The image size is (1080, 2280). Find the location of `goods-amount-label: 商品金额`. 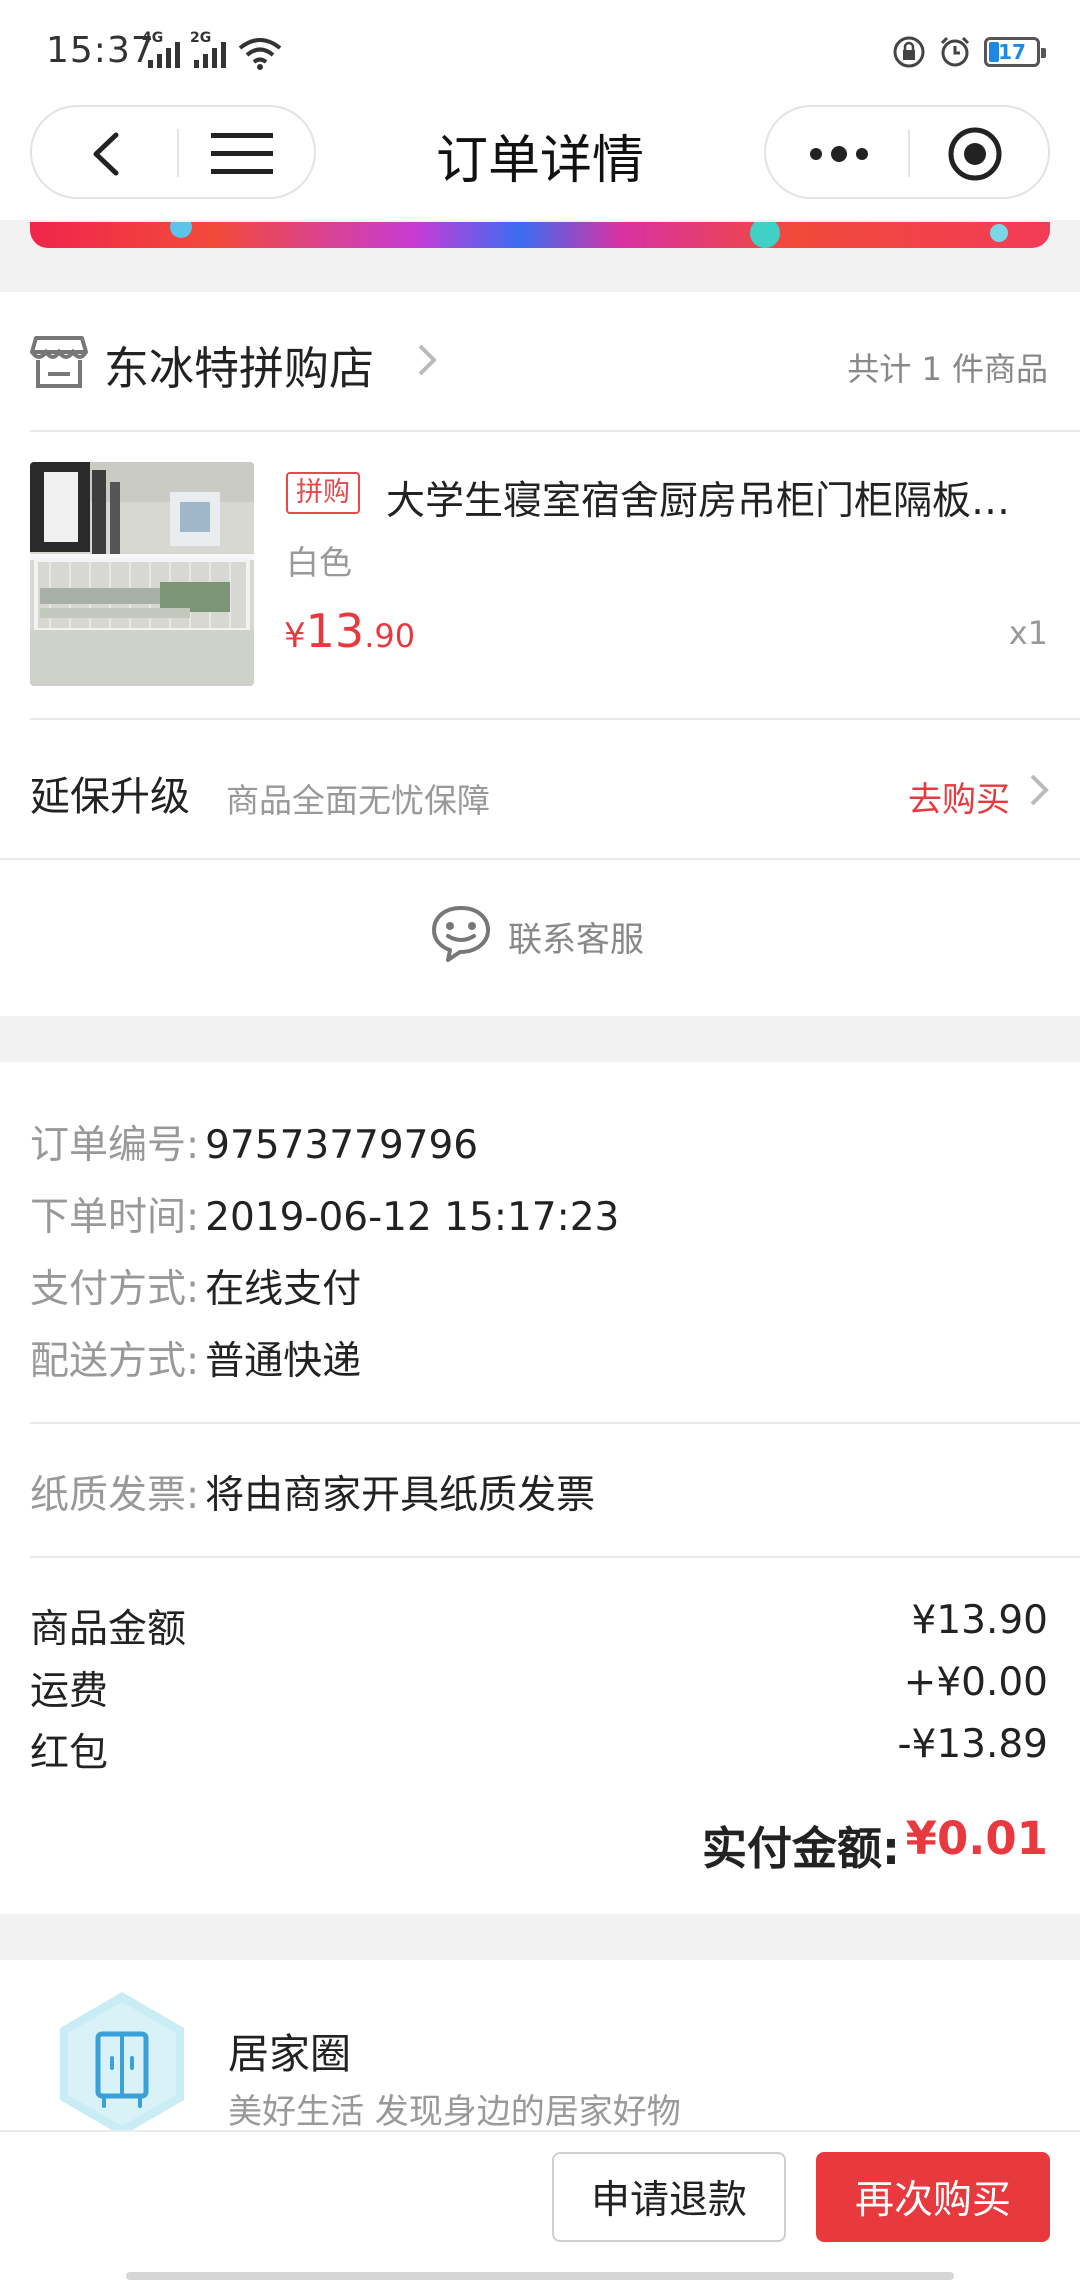

goods-amount-label: 商品金额 is located at coordinates (108, 1629).